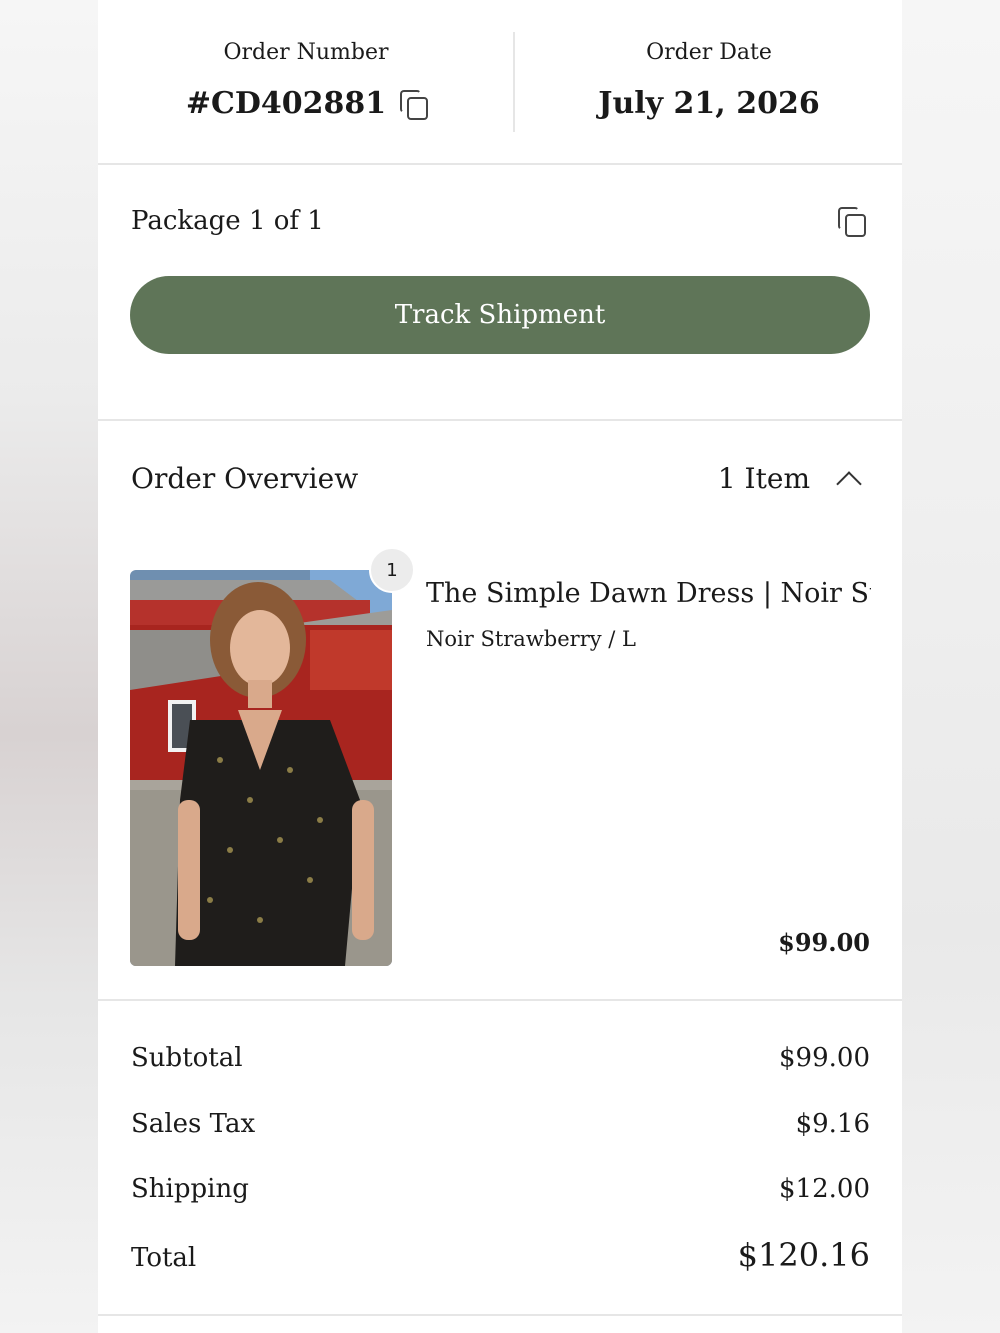  Describe the element at coordinates (286, 103) in the screenshot. I see `order-number-value: #CD402881` at that location.